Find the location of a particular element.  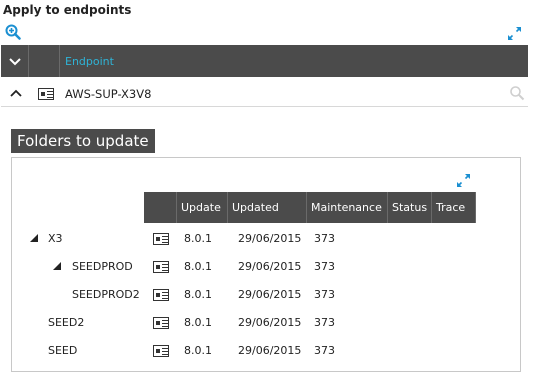

folder-name: SEED2 is located at coordinates (66, 322).